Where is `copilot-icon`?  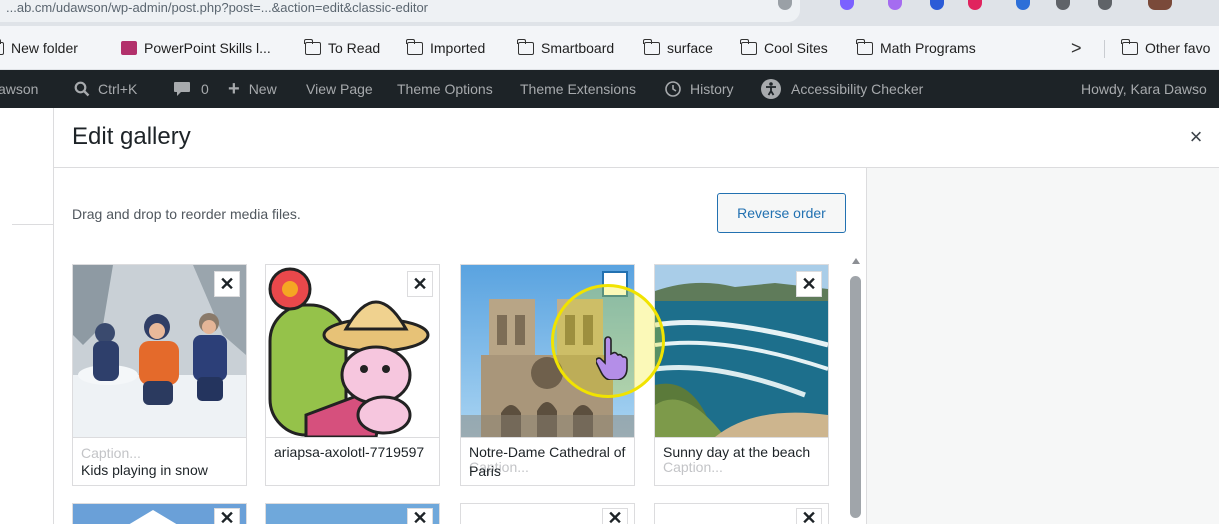
copilot-icon is located at coordinates (847, 5).